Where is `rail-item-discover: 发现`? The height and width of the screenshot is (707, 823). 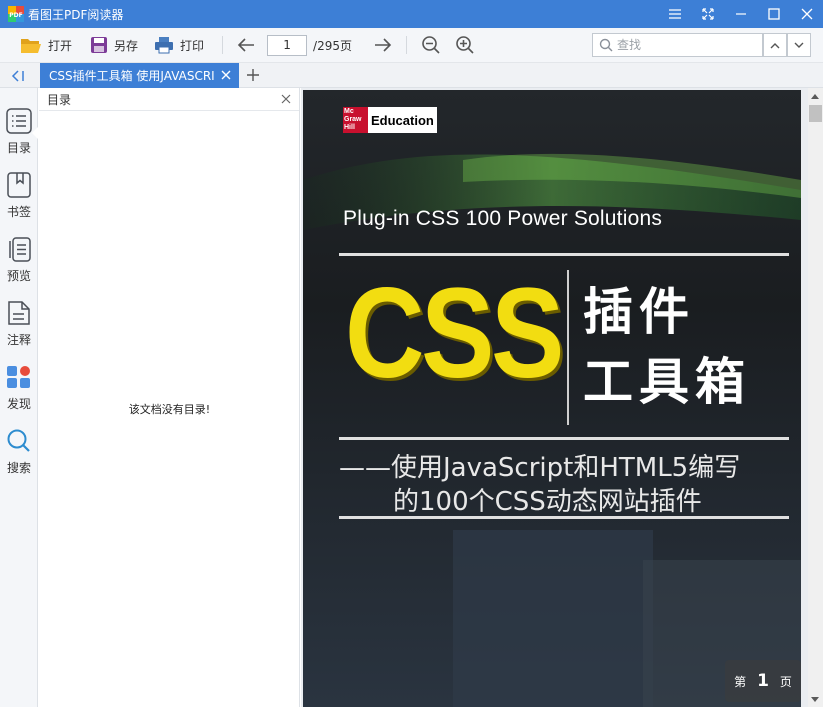
rail-item-discover: 发现 is located at coordinates (19, 392).